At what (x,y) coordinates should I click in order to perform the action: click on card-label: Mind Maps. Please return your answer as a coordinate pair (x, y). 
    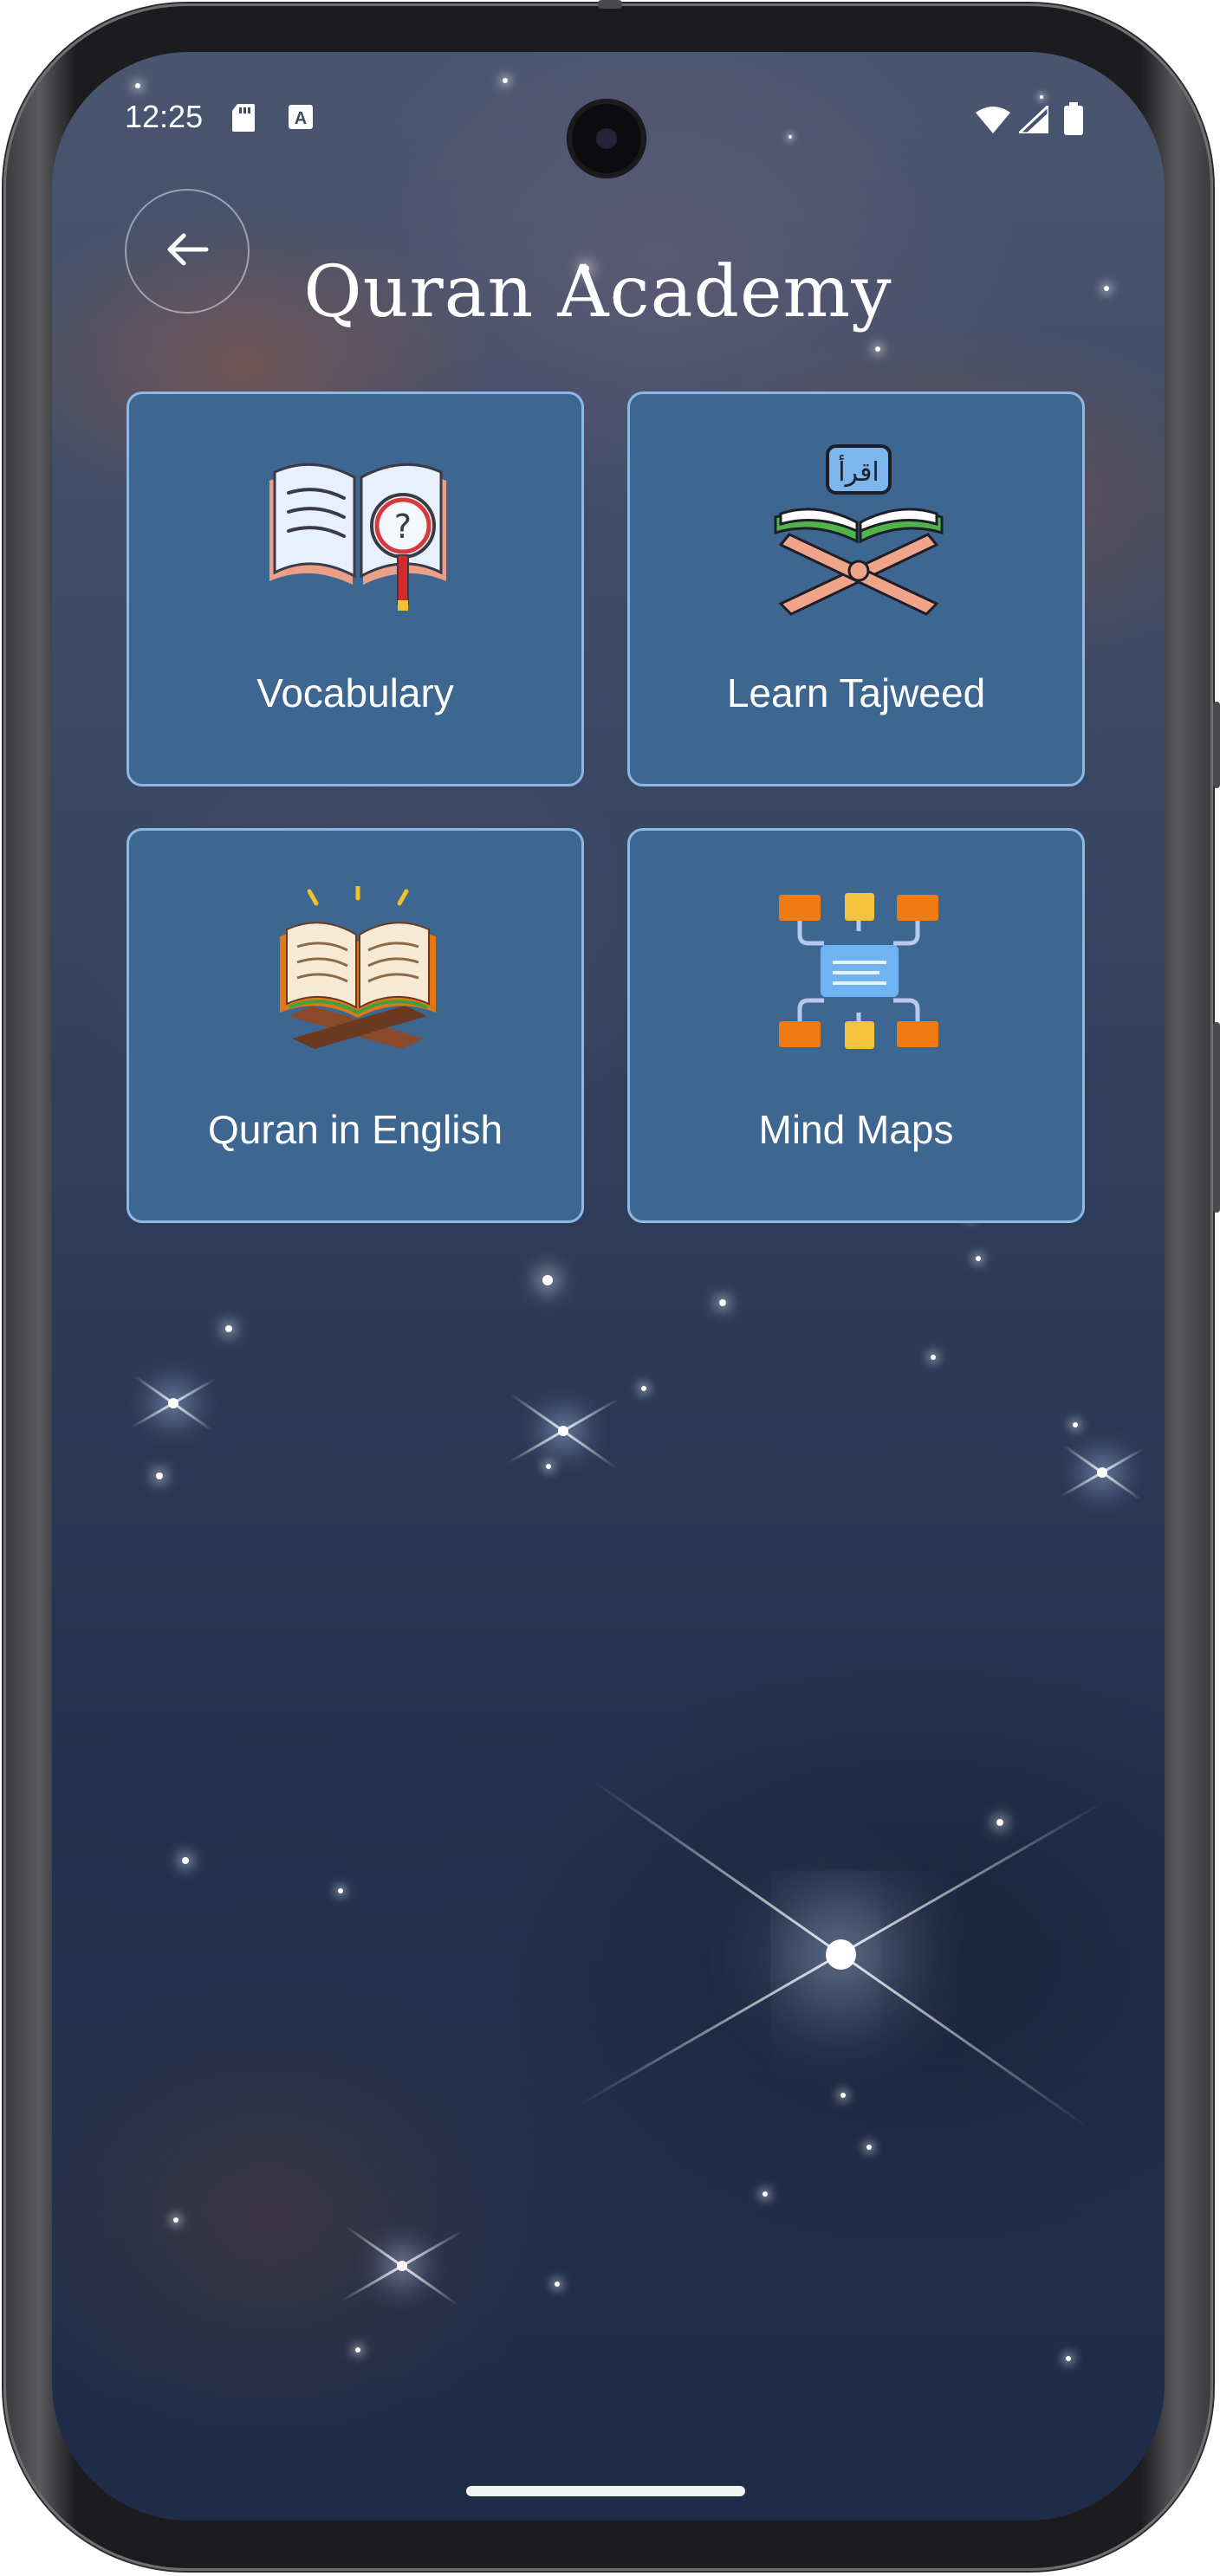
    Looking at the image, I should click on (856, 1129).